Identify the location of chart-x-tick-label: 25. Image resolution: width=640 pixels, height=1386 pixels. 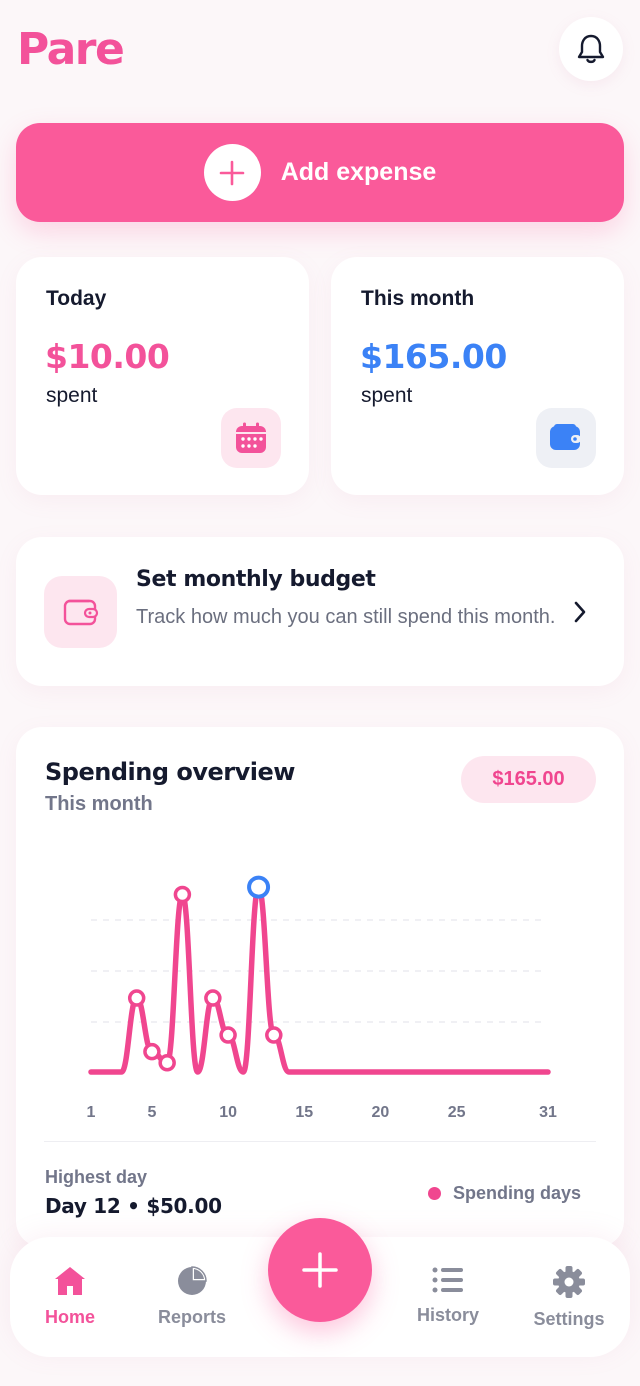
(457, 1112).